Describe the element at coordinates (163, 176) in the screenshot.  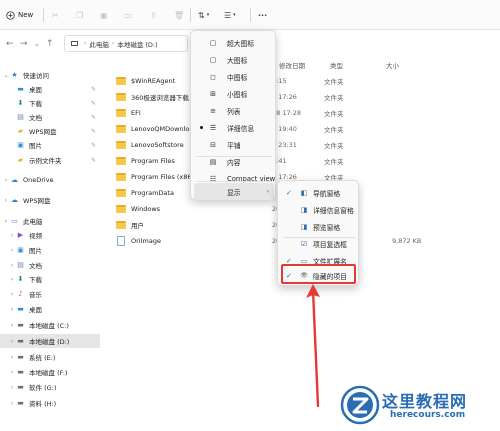
I see `file-name: Program Files (x86)` at that location.